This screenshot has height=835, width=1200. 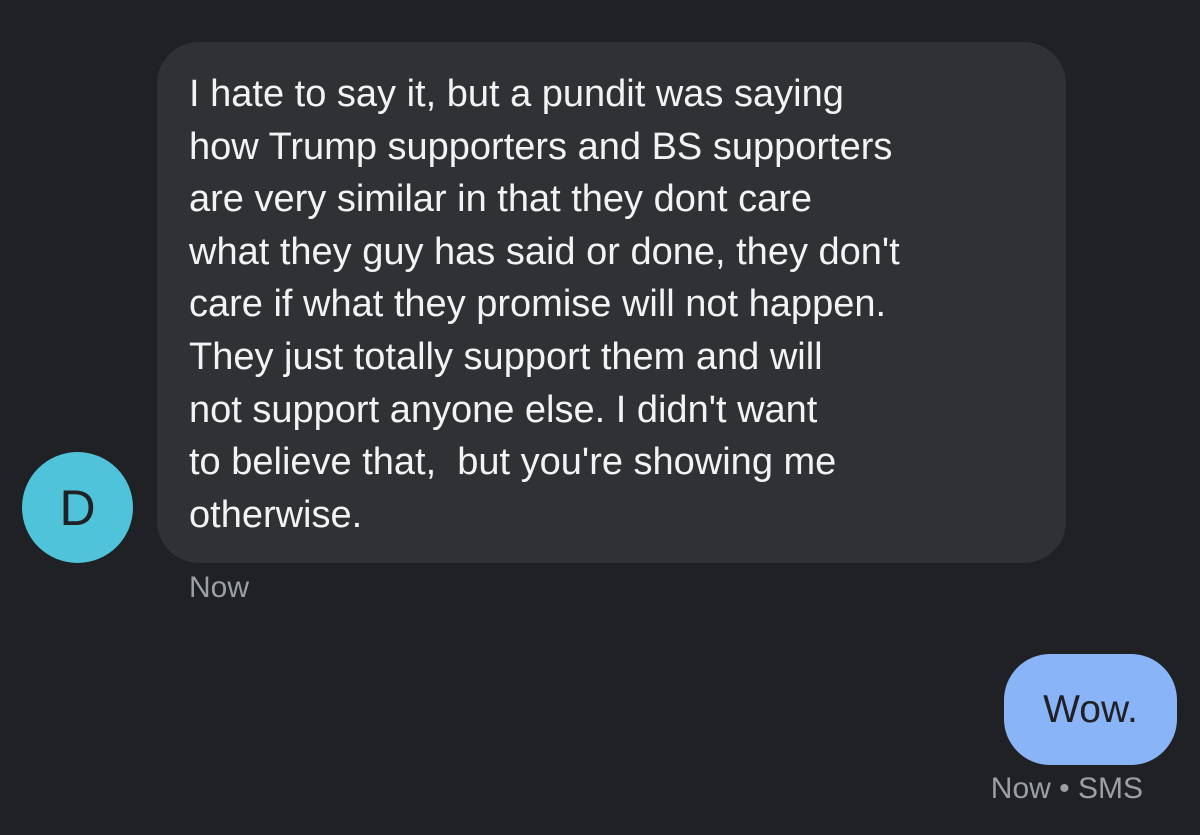 What do you see at coordinates (276, 514) in the screenshot?
I see `message-line: otherwise.` at bounding box center [276, 514].